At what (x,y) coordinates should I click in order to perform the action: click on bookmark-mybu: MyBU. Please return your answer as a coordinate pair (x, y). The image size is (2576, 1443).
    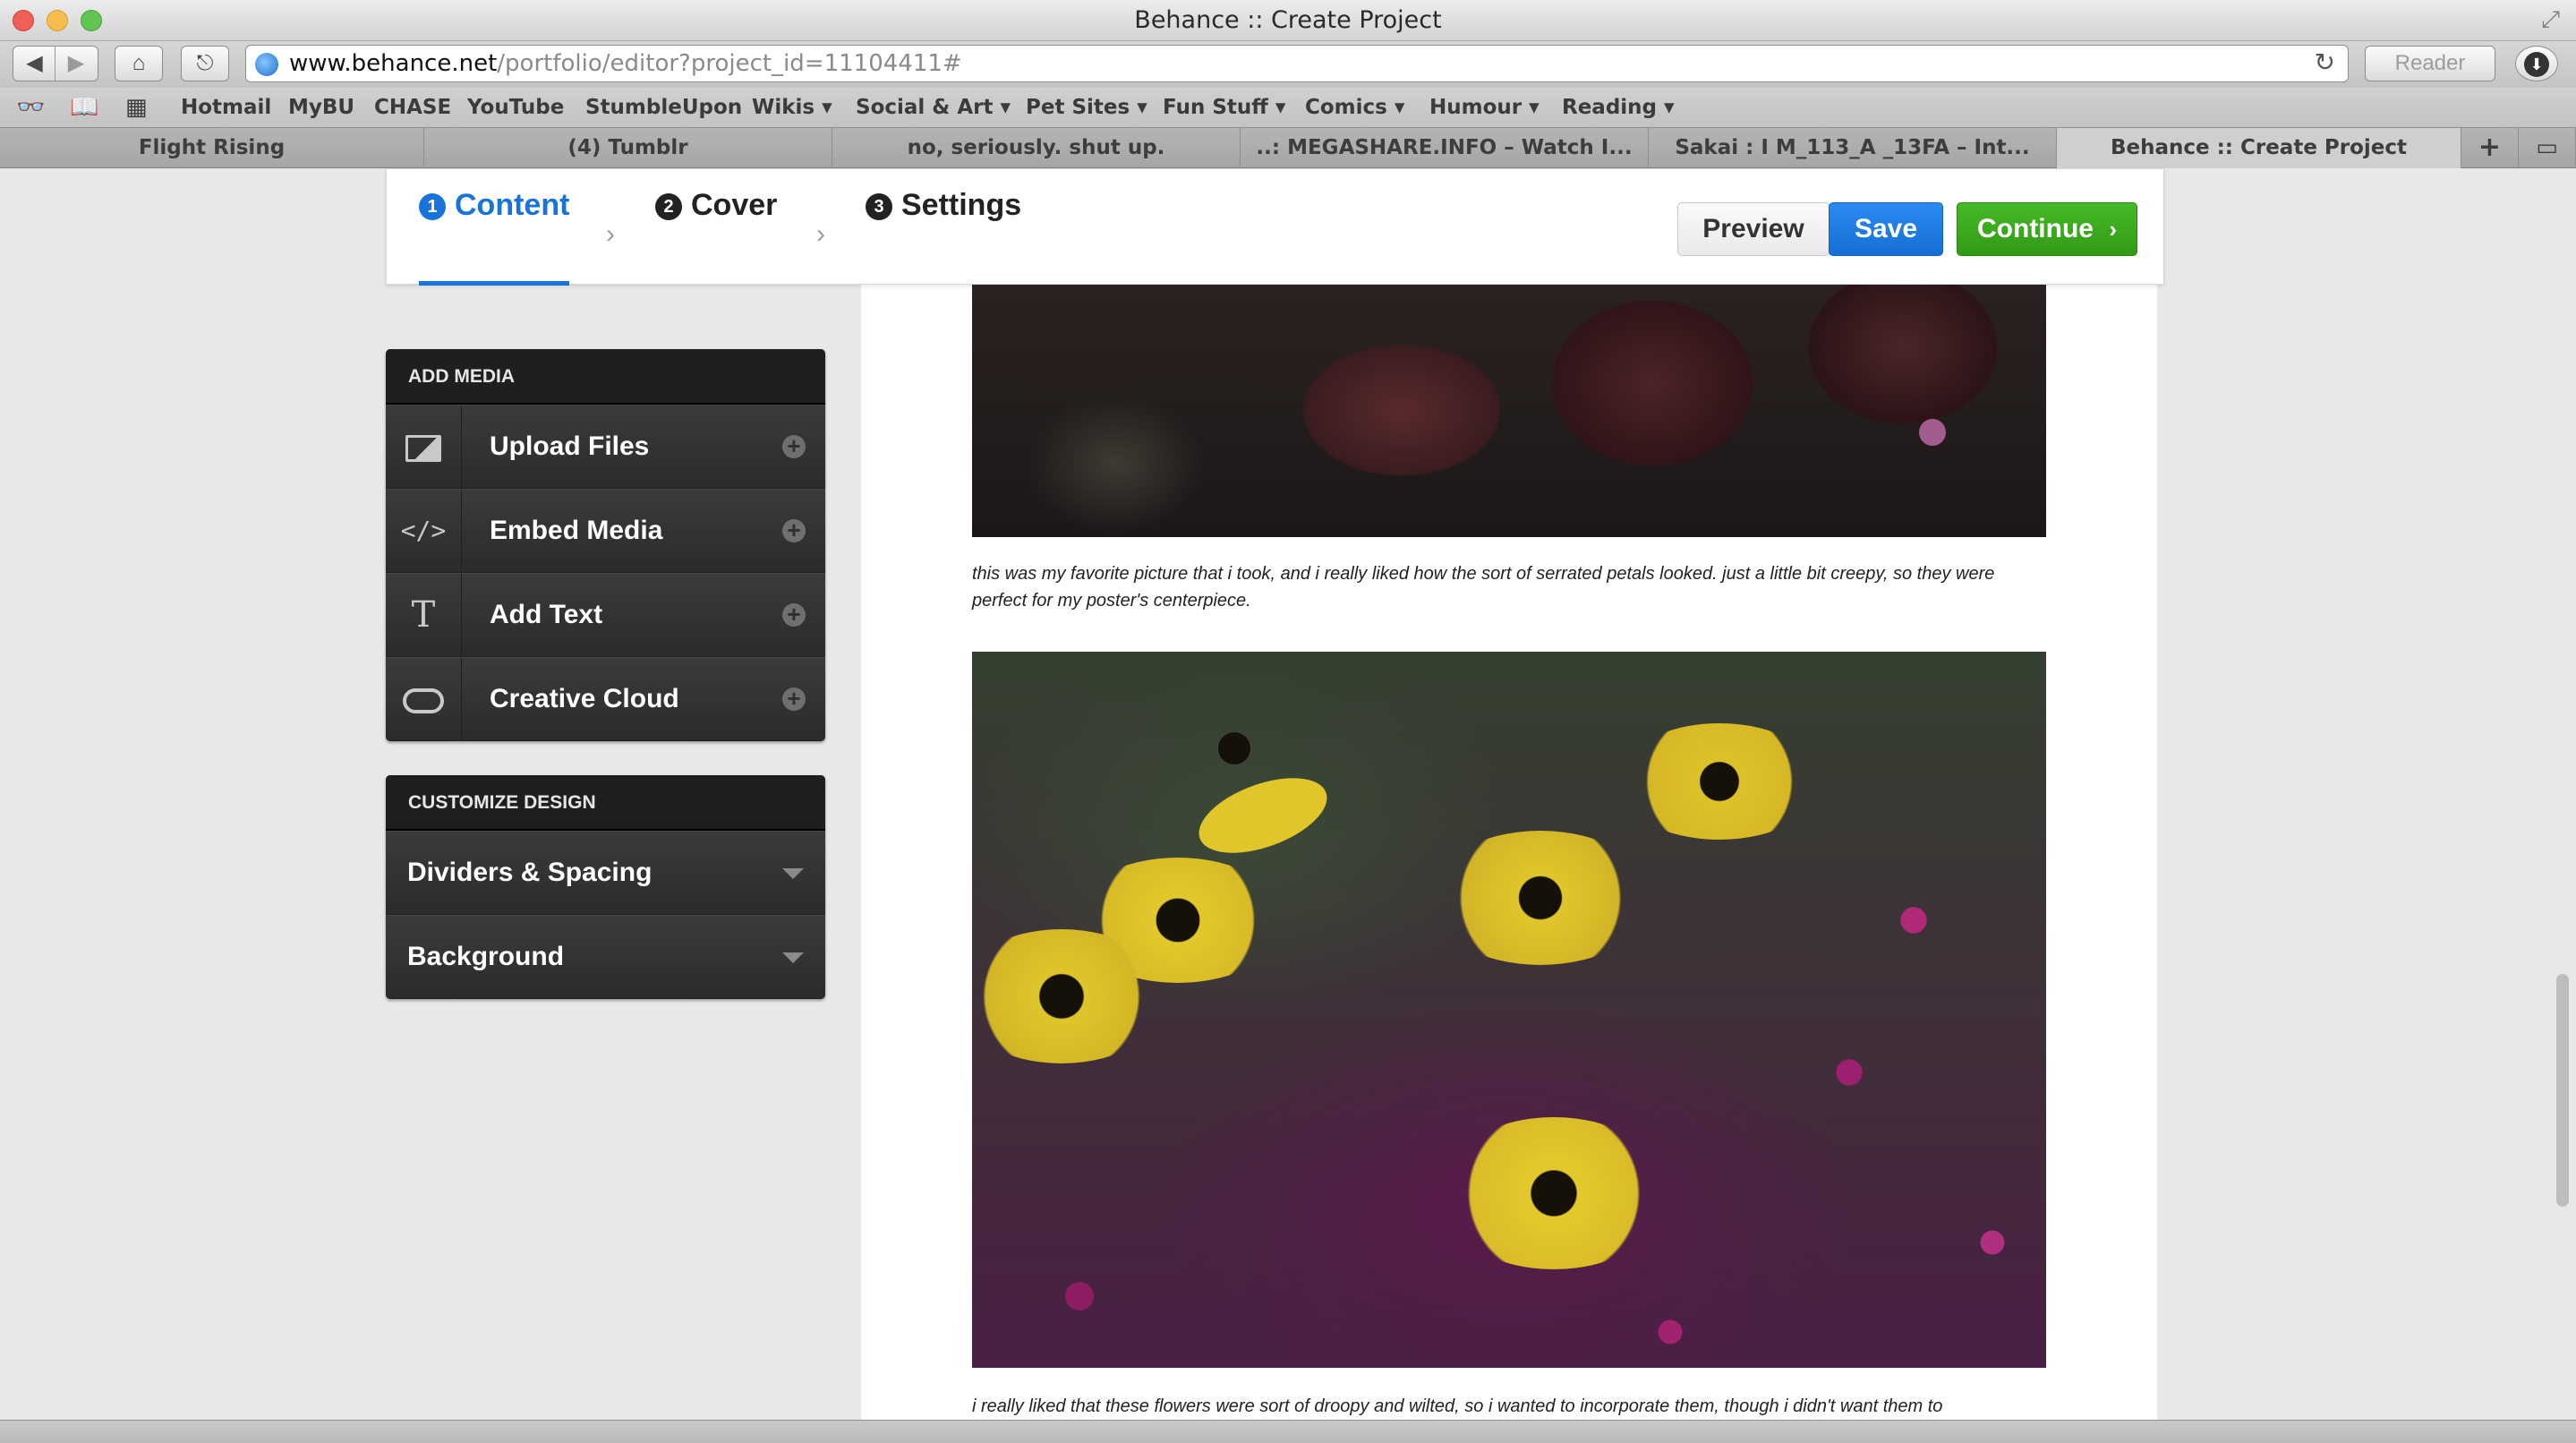
    Looking at the image, I should click on (321, 107).